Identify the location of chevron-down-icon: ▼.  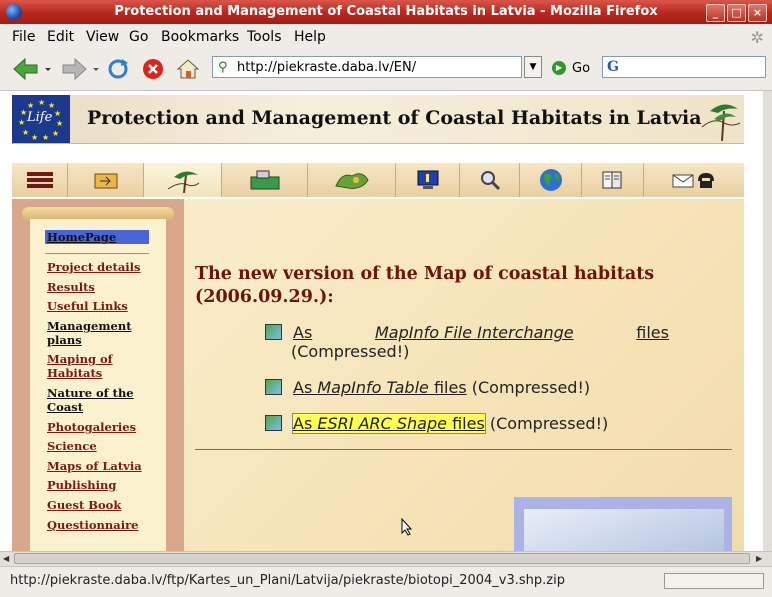
(533, 67).